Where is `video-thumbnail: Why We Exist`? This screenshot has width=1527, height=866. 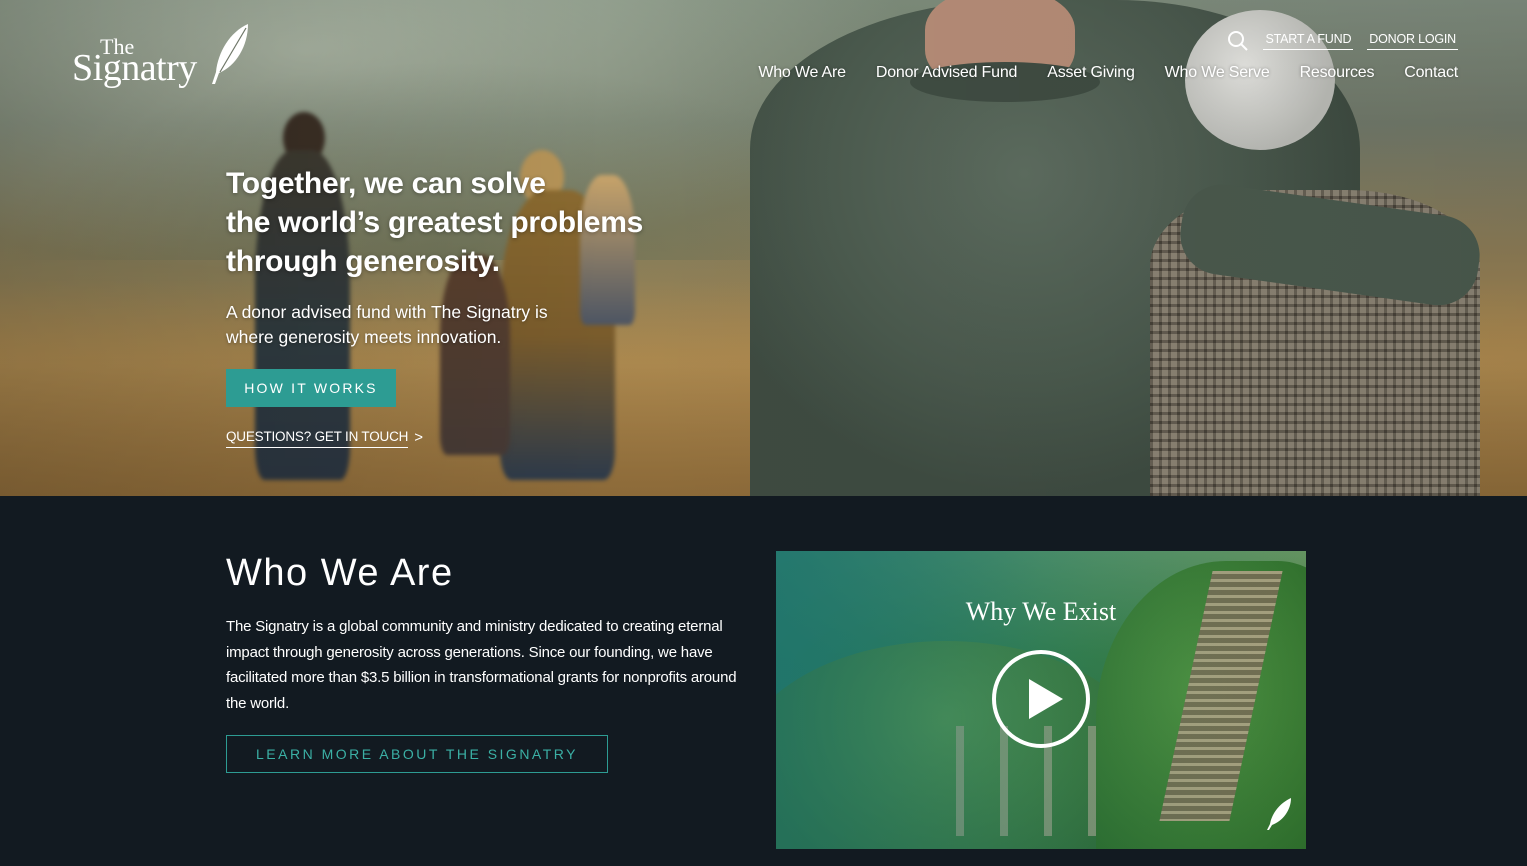
video-thumbnail: Why We Exist is located at coordinates (1041, 700).